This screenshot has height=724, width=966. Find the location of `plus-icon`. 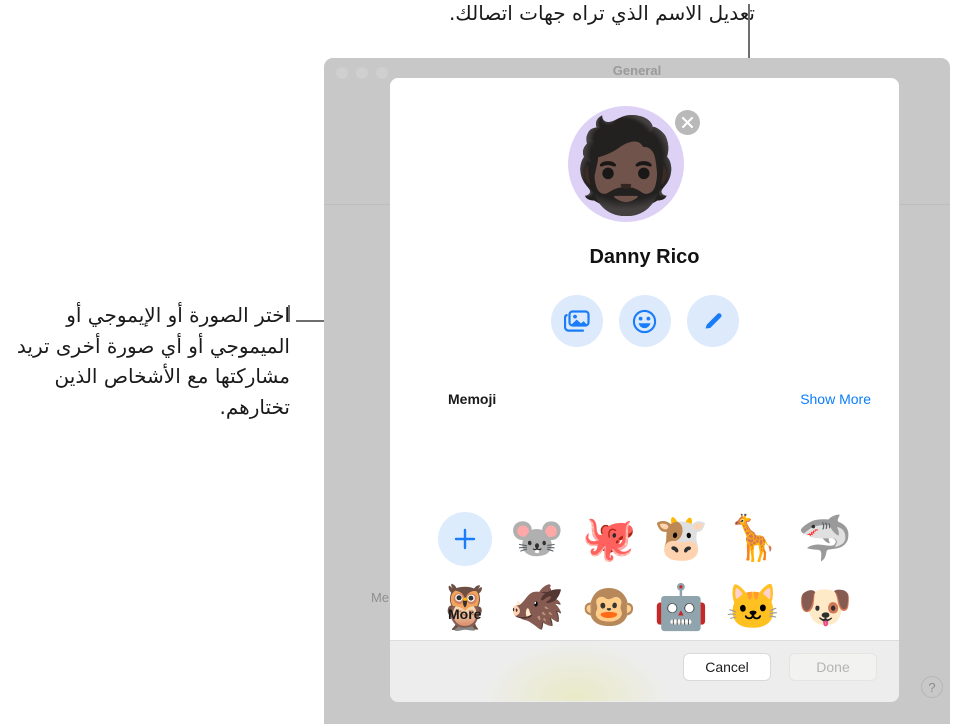

plus-icon is located at coordinates (465, 539).